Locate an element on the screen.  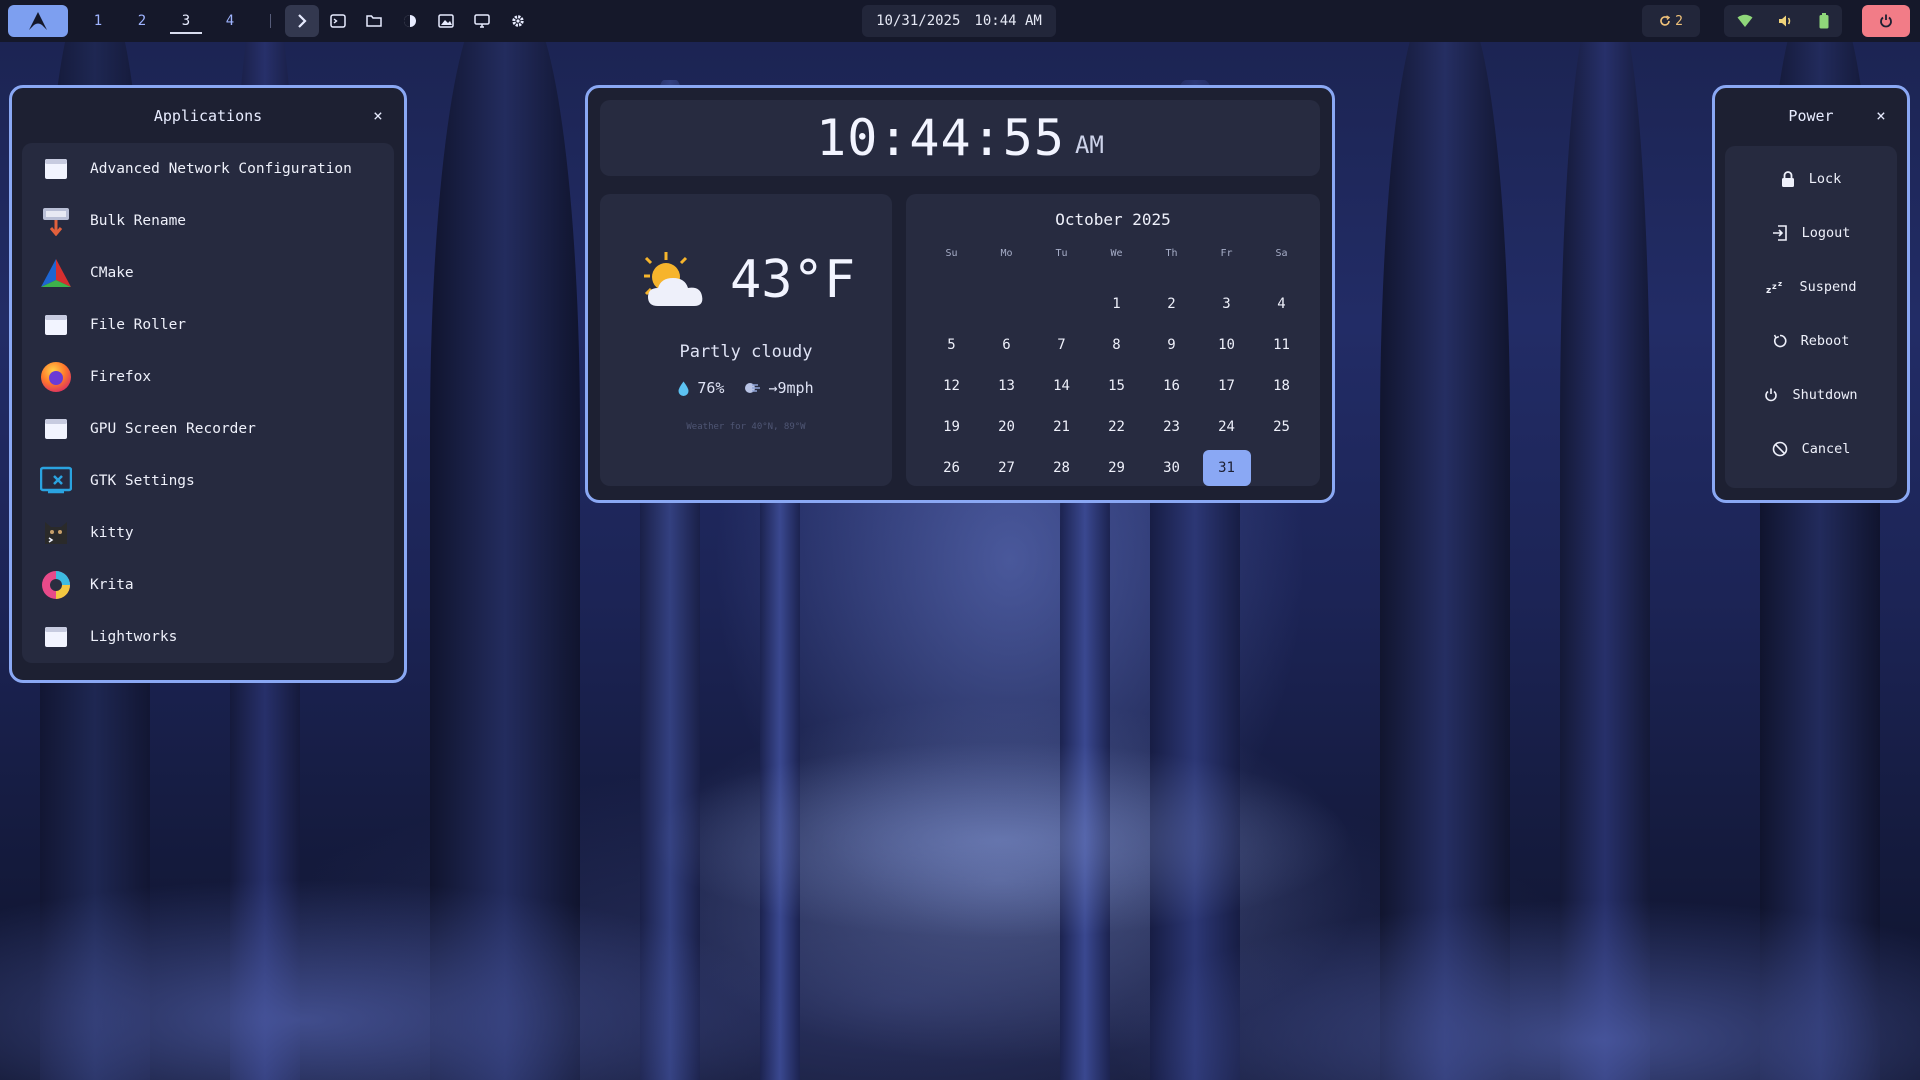
weekday-label: Fr is located at coordinates (1226, 253).